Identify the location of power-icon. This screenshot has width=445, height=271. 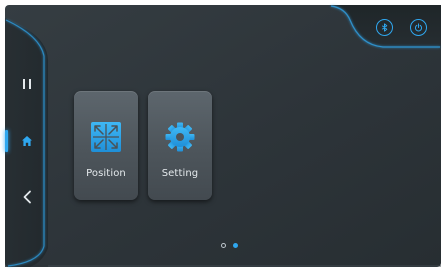
(418, 27).